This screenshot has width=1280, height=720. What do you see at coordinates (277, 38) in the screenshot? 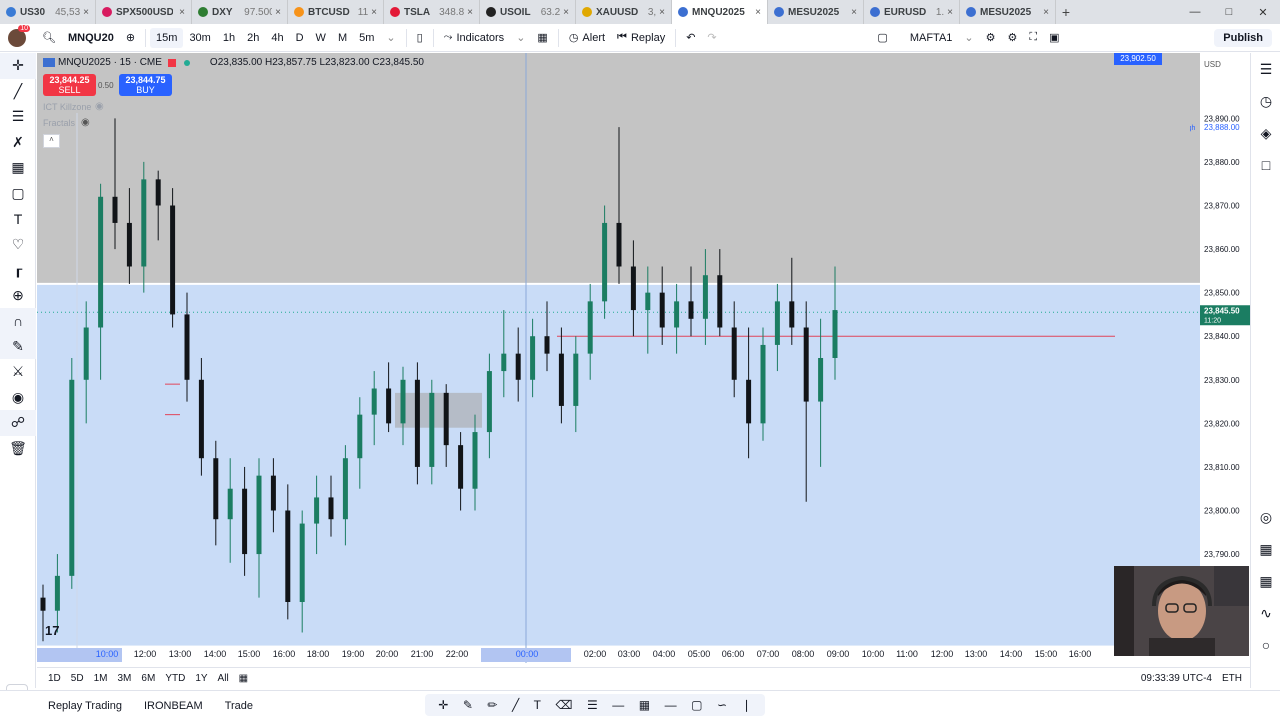
I see `interval-4h: 4h` at bounding box center [277, 38].